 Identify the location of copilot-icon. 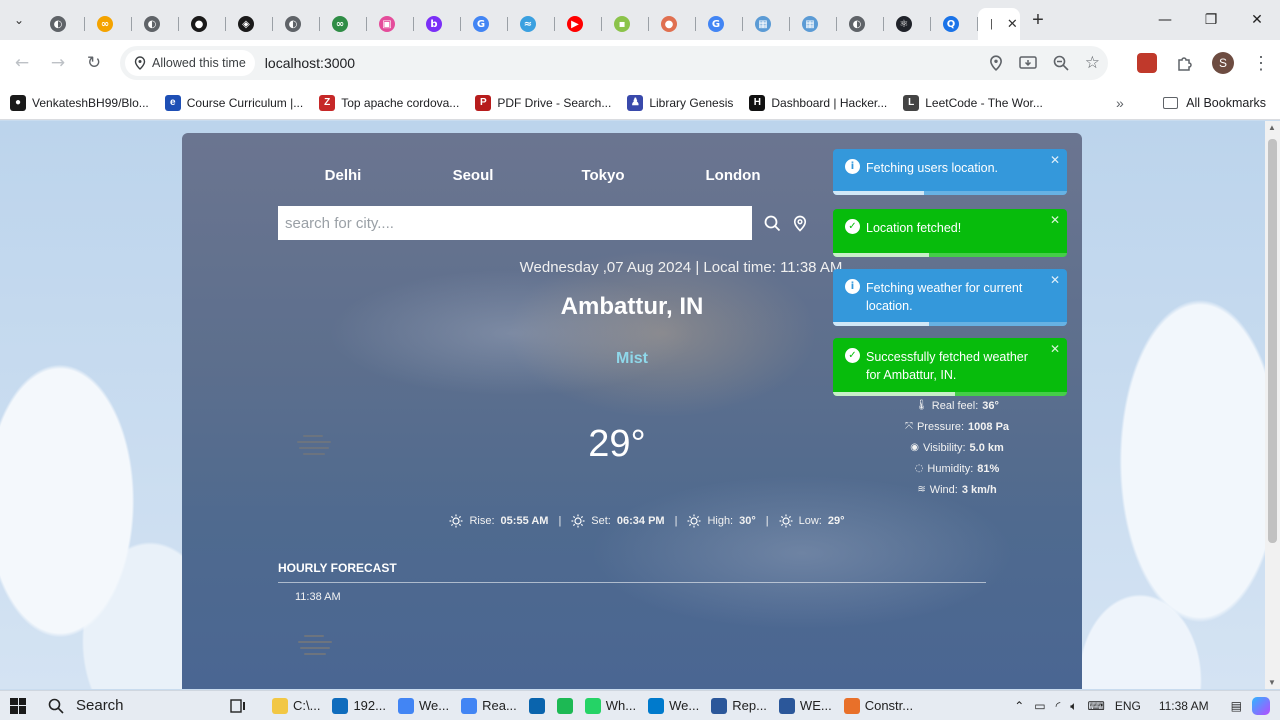
(1261, 706).